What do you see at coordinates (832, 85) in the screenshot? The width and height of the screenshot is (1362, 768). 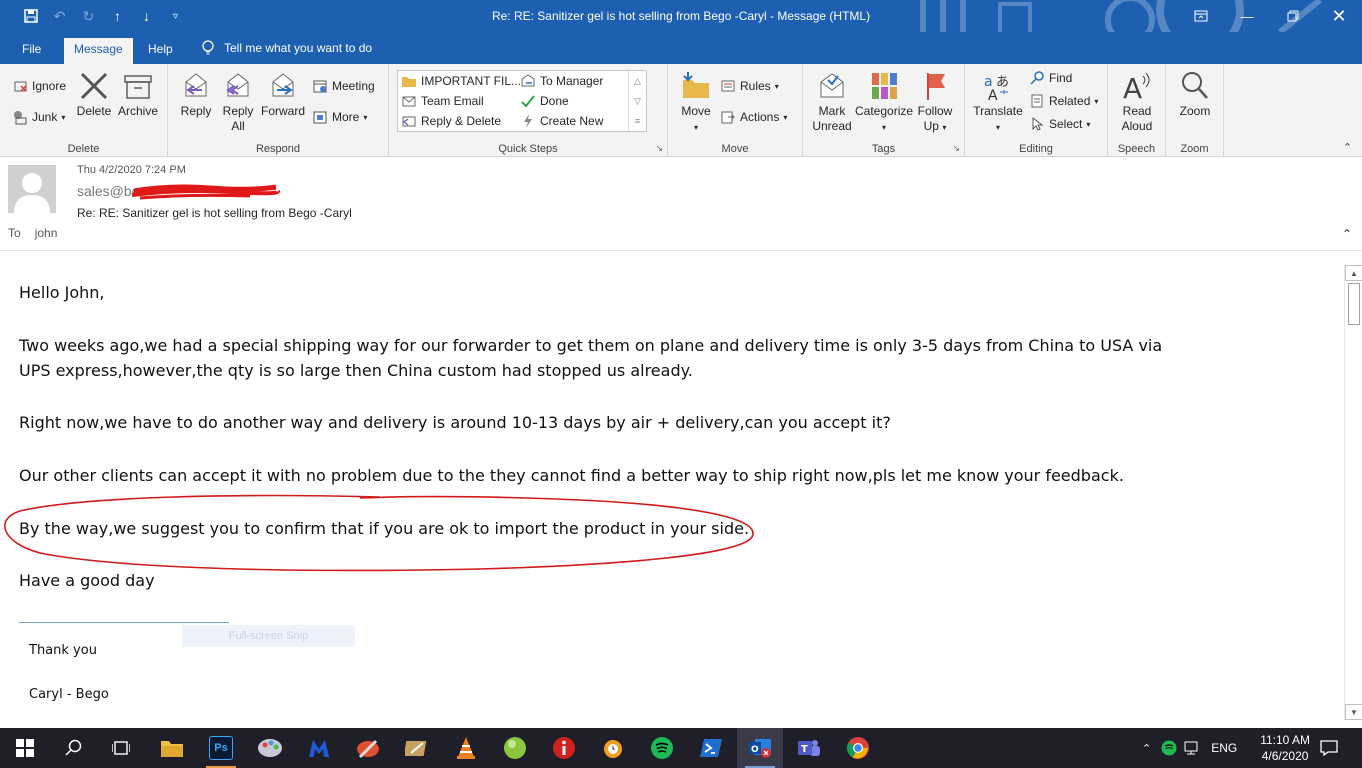 I see `mark-unread-icon` at bounding box center [832, 85].